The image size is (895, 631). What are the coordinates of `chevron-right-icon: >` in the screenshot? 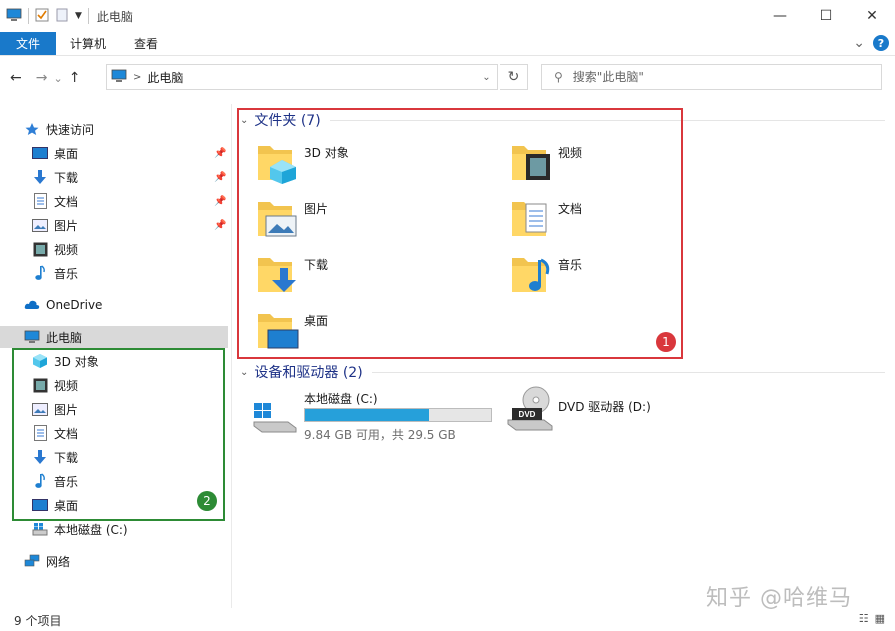 It's located at (137, 77).